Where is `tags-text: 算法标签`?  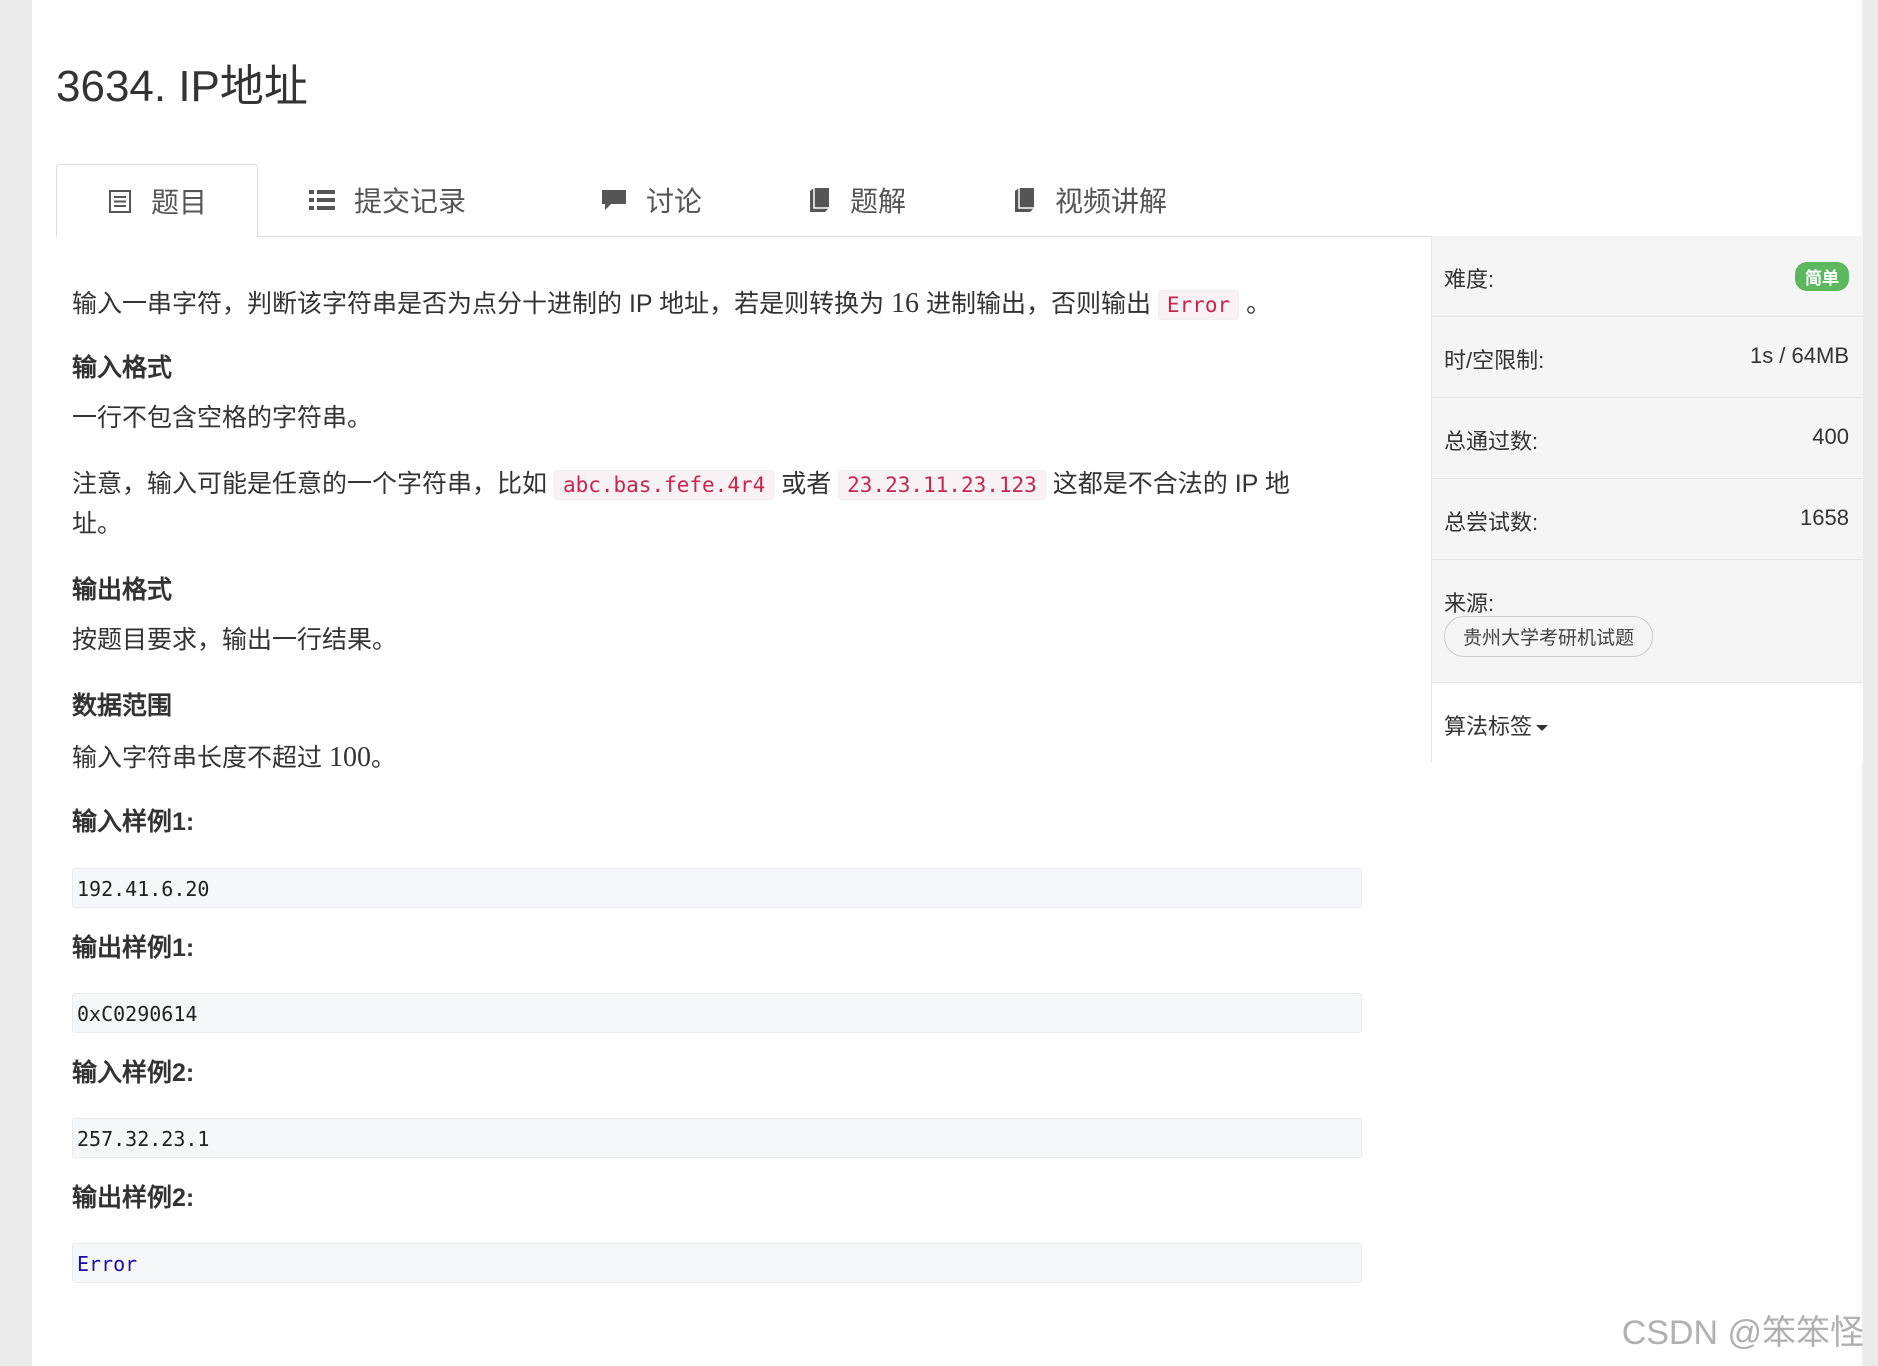
tags-text: 算法标签 is located at coordinates (1488, 726).